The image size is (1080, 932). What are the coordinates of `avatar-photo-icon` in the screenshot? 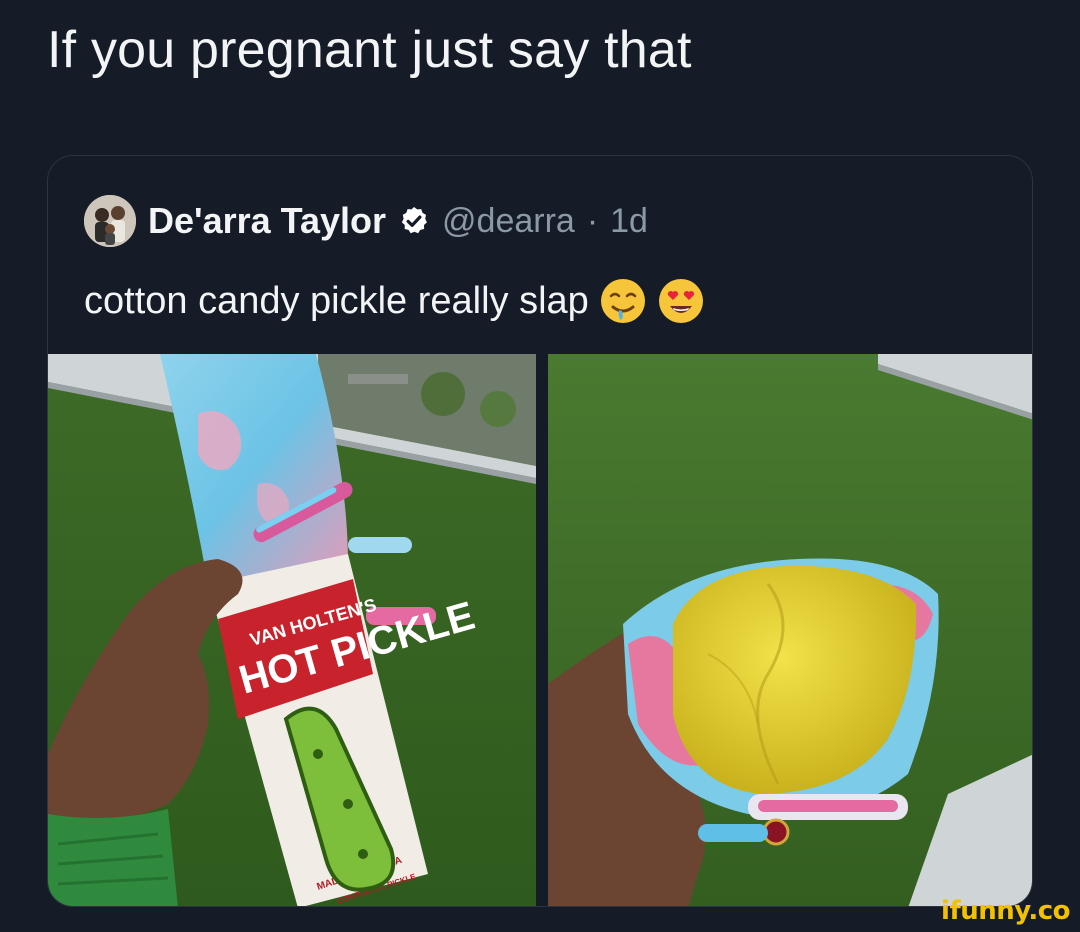 It's located at (110, 221).